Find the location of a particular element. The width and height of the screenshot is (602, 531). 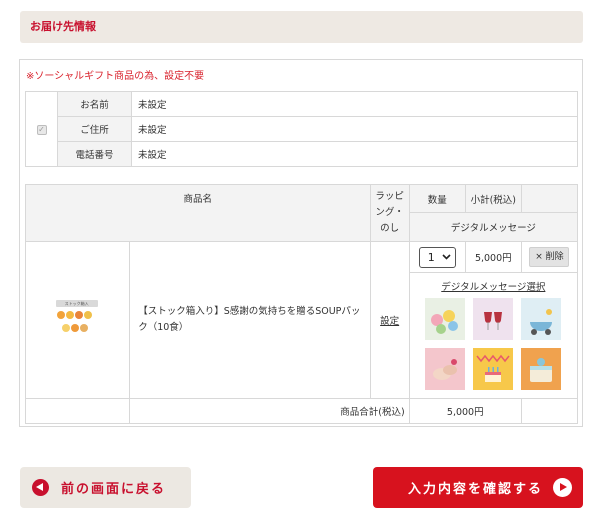

wrapping-header: ラッピング・のし is located at coordinates (389, 213).